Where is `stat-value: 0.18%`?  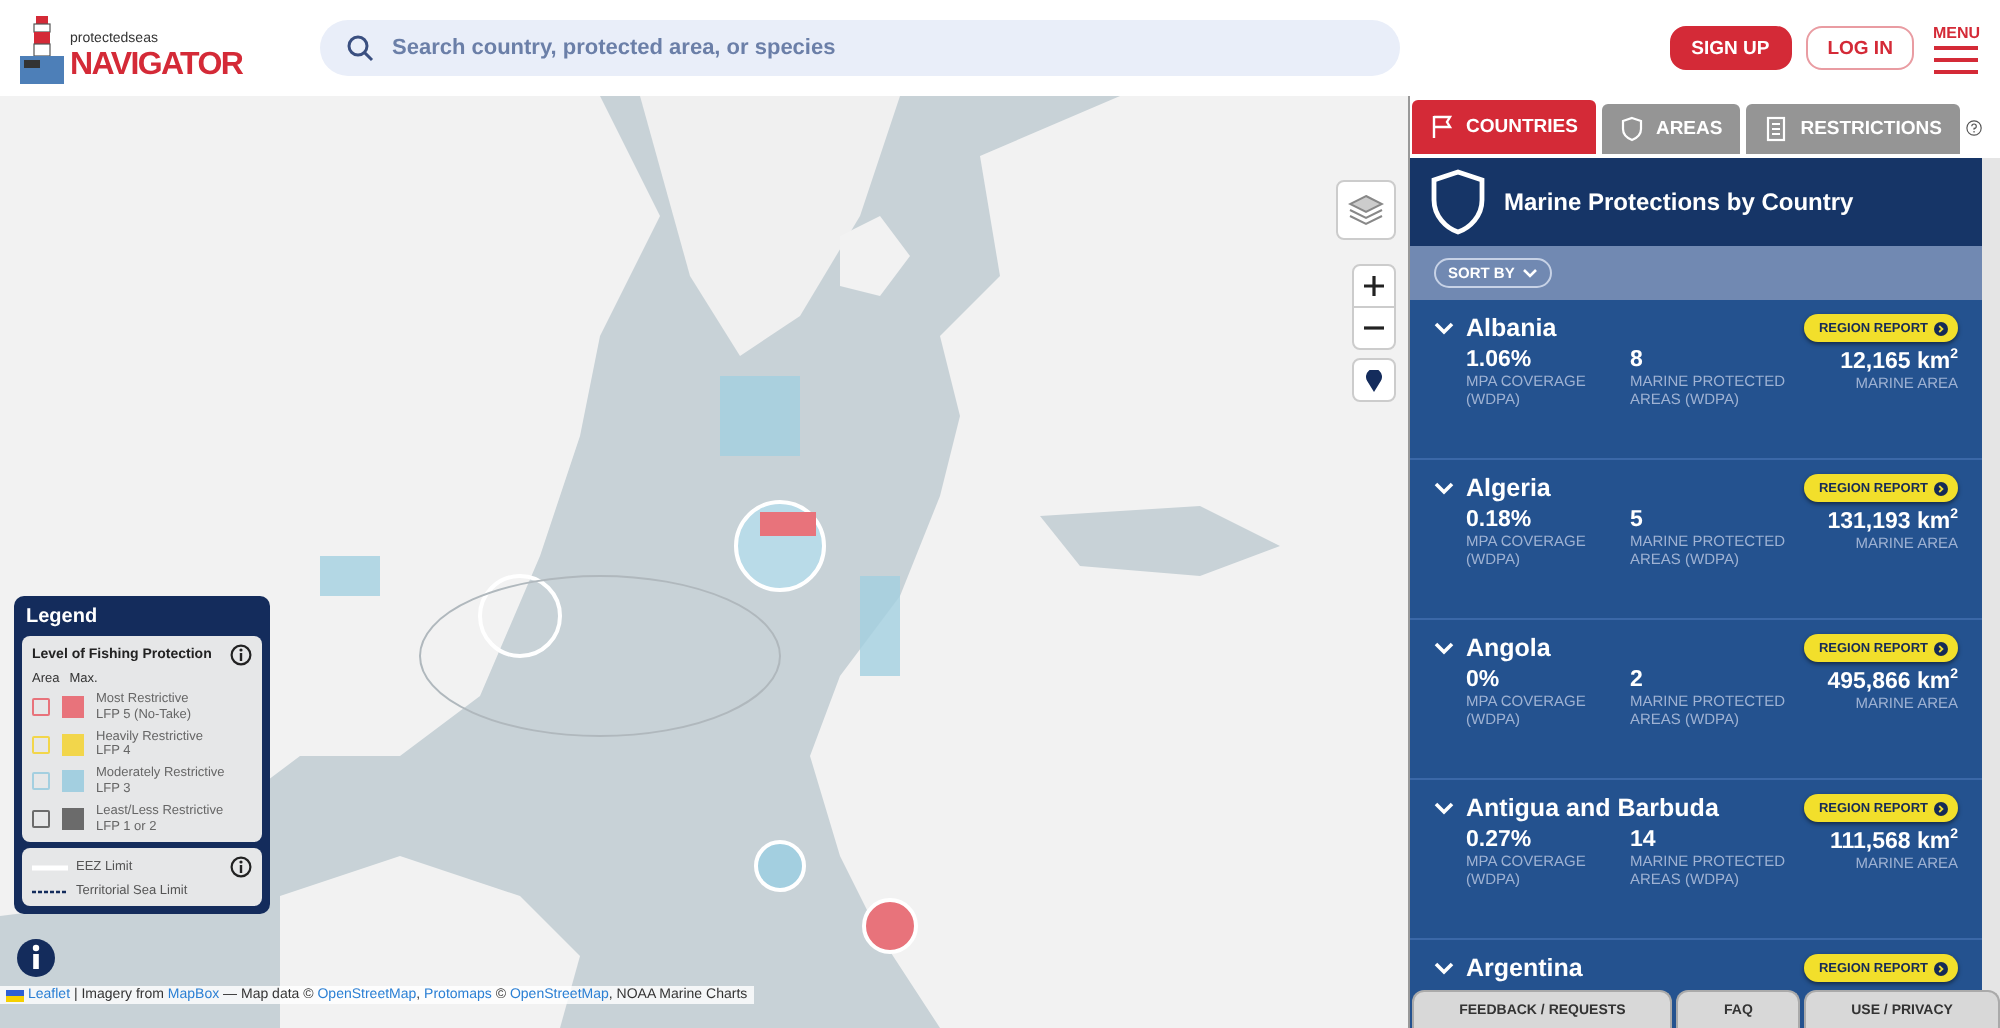 stat-value: 0.18% is located at coordinates (1500, 520).